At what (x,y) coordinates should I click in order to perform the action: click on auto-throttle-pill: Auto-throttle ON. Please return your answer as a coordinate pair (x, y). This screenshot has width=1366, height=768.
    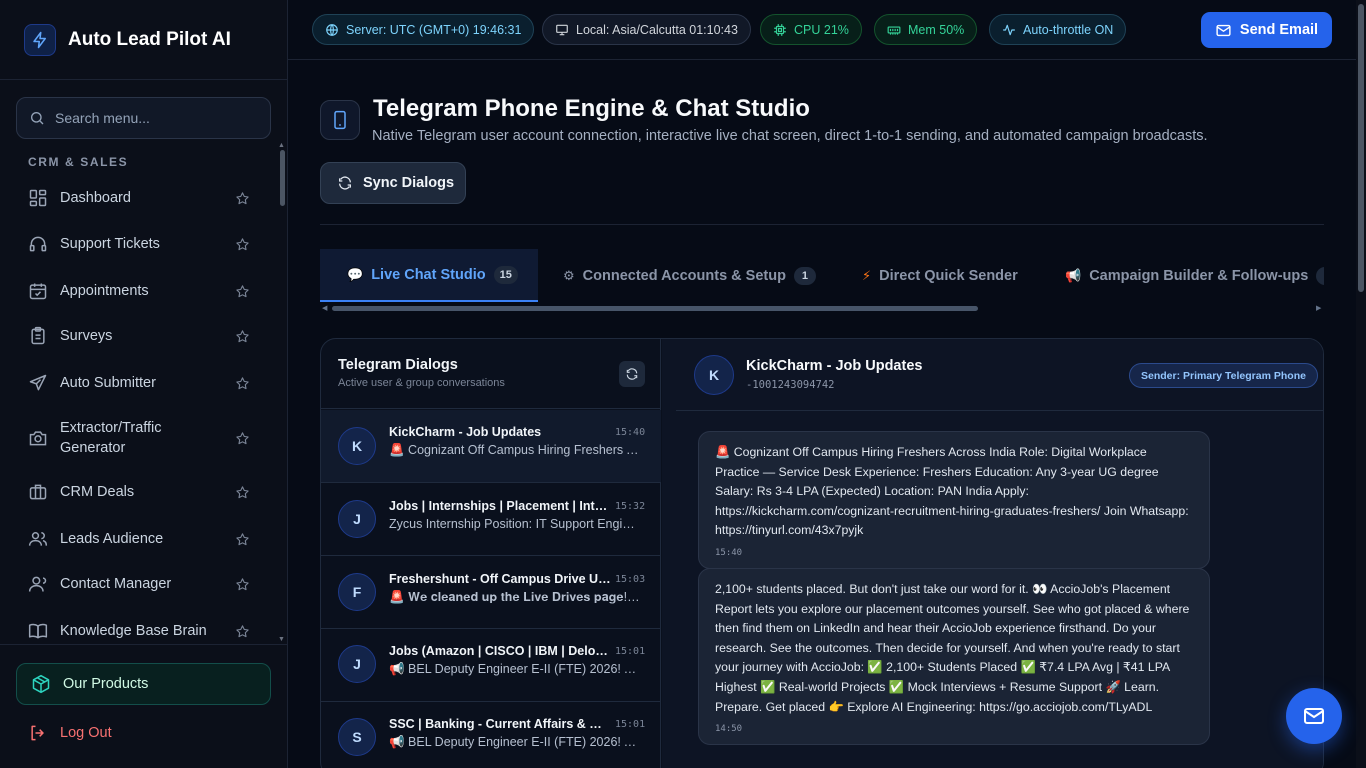
    Looking at the image, I should click on (1058, 29).